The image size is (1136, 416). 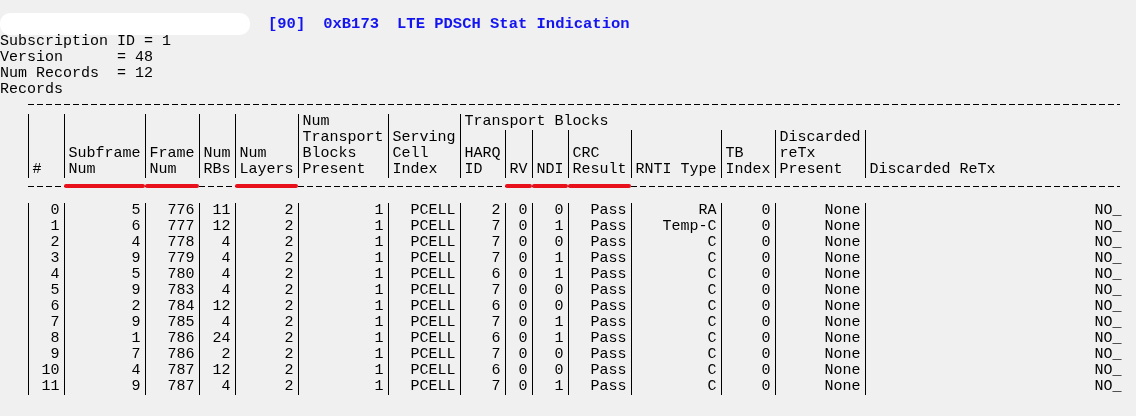 What do you see at coordinates (86, 42) in the screenshot?
I see `summary-line: Subscription ID = 1` at bounding box center [86, 42].